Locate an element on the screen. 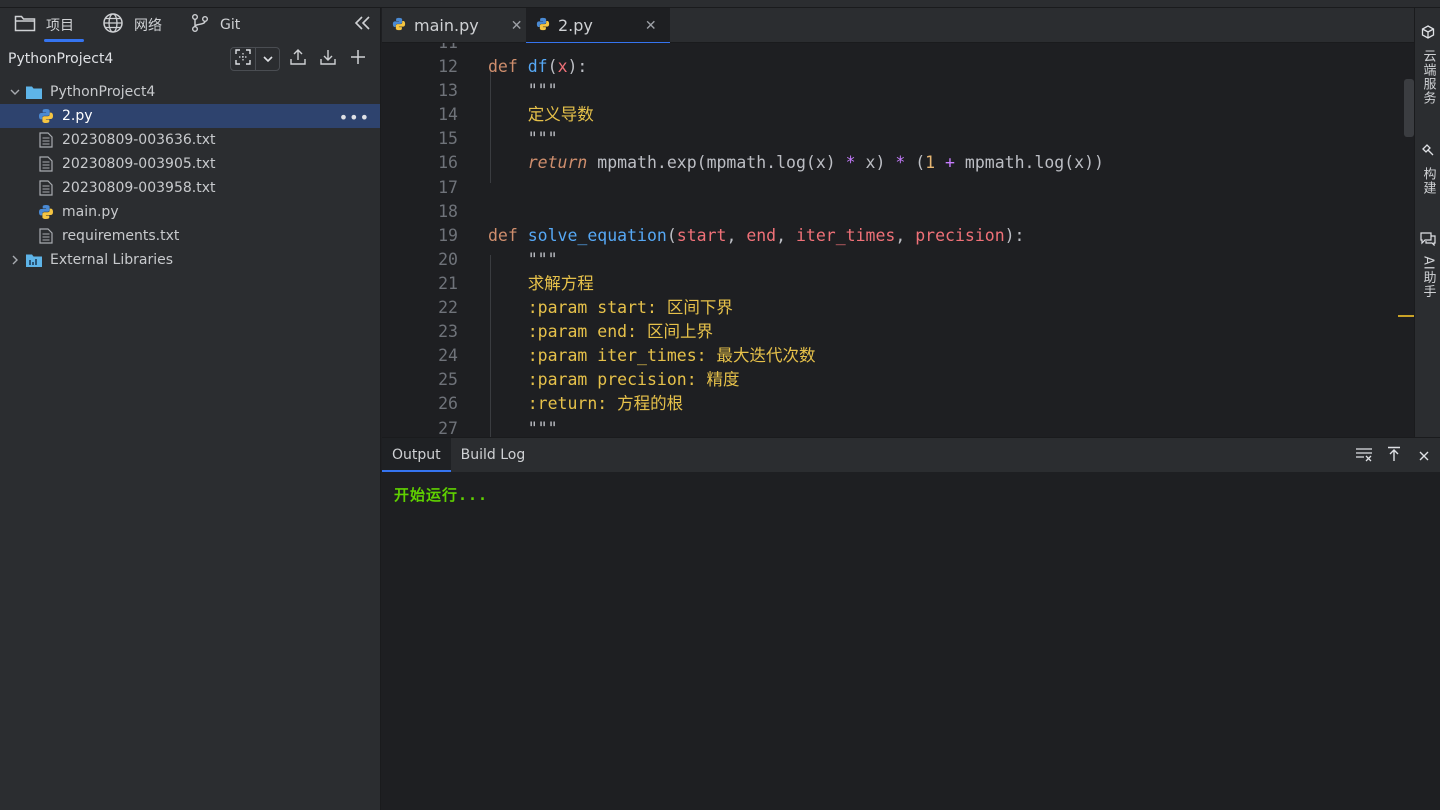  tree-item-txt-2: 20230809-003905.txt is located at coordinates (190, 164).